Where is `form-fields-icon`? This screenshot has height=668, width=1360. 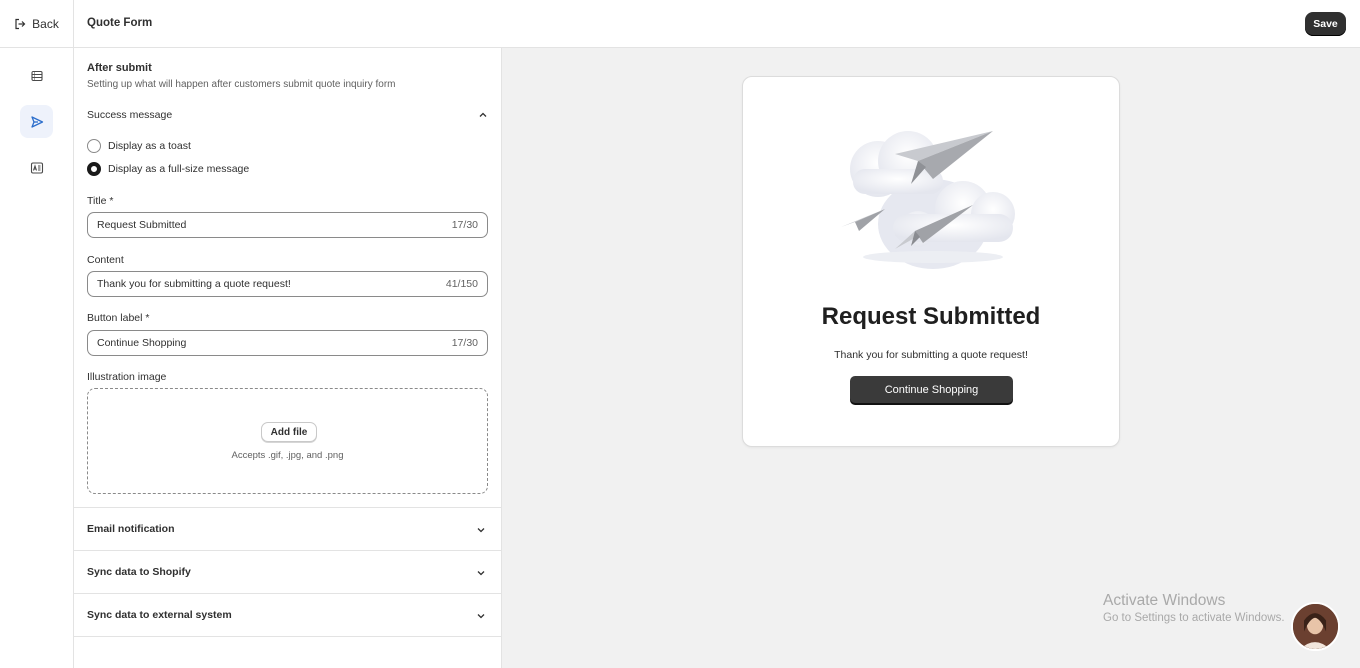 form-fields-icon is located at coordinates (36, 75).